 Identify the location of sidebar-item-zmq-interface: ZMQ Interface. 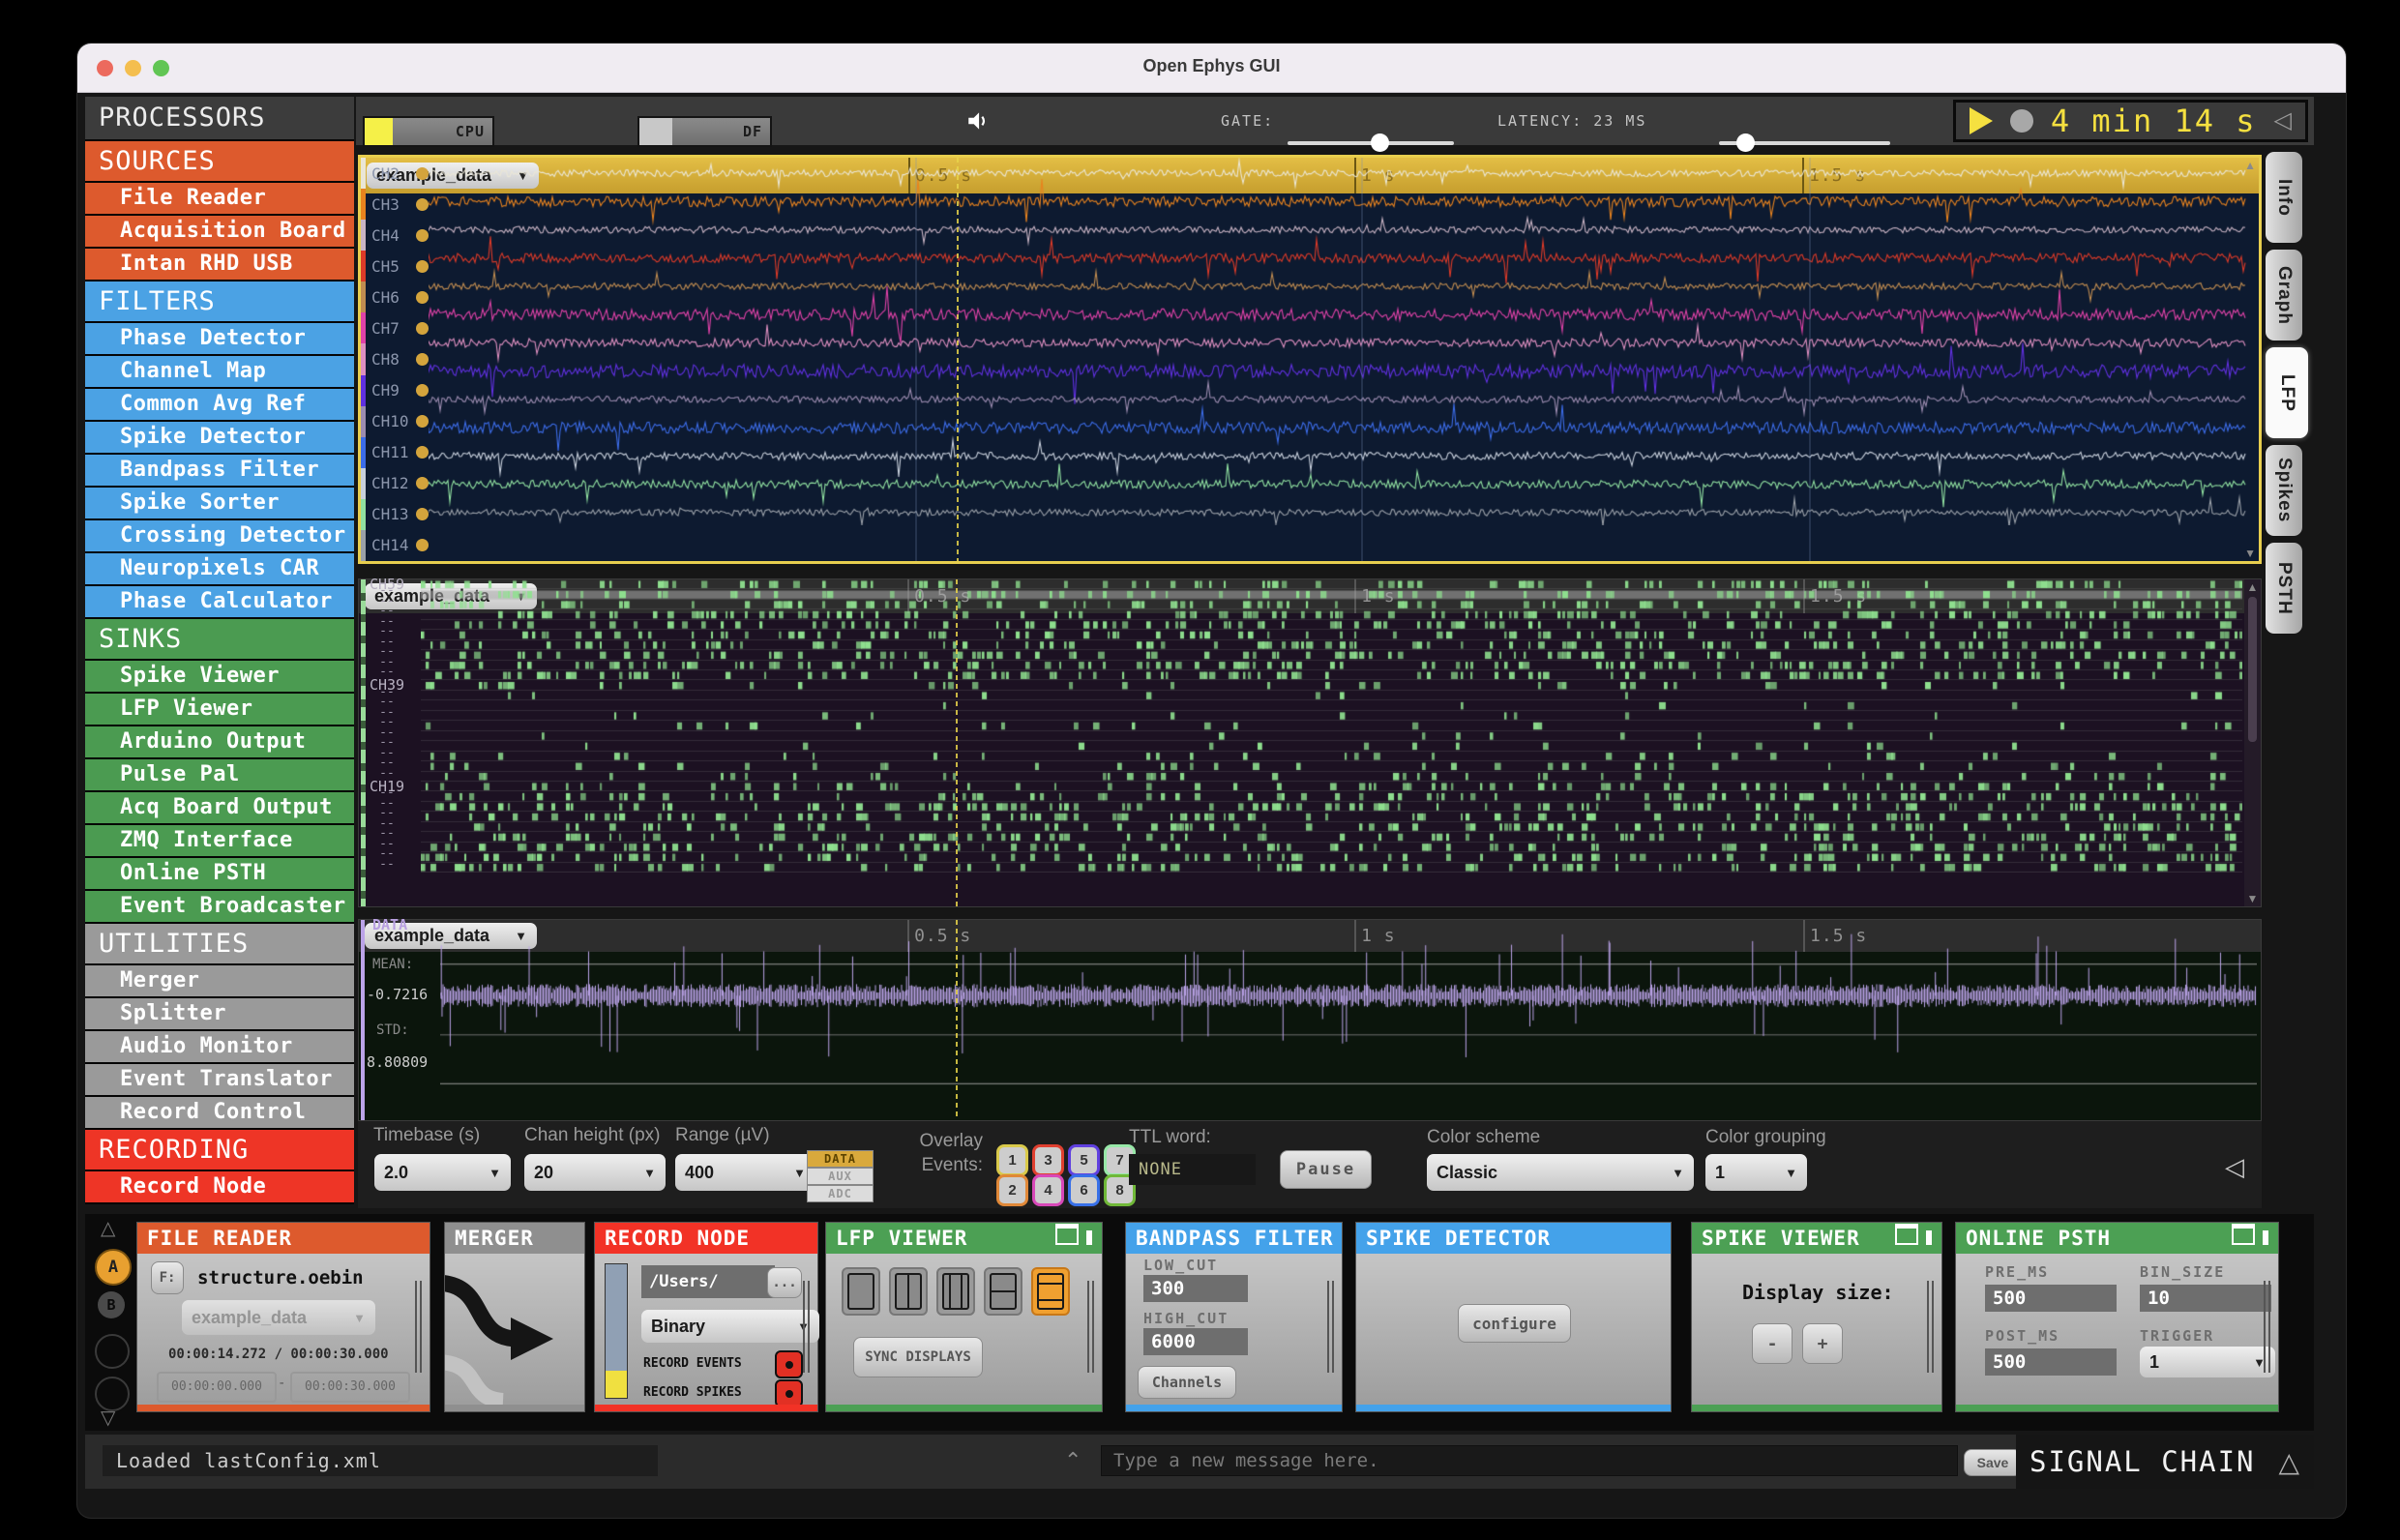
(219, 840).